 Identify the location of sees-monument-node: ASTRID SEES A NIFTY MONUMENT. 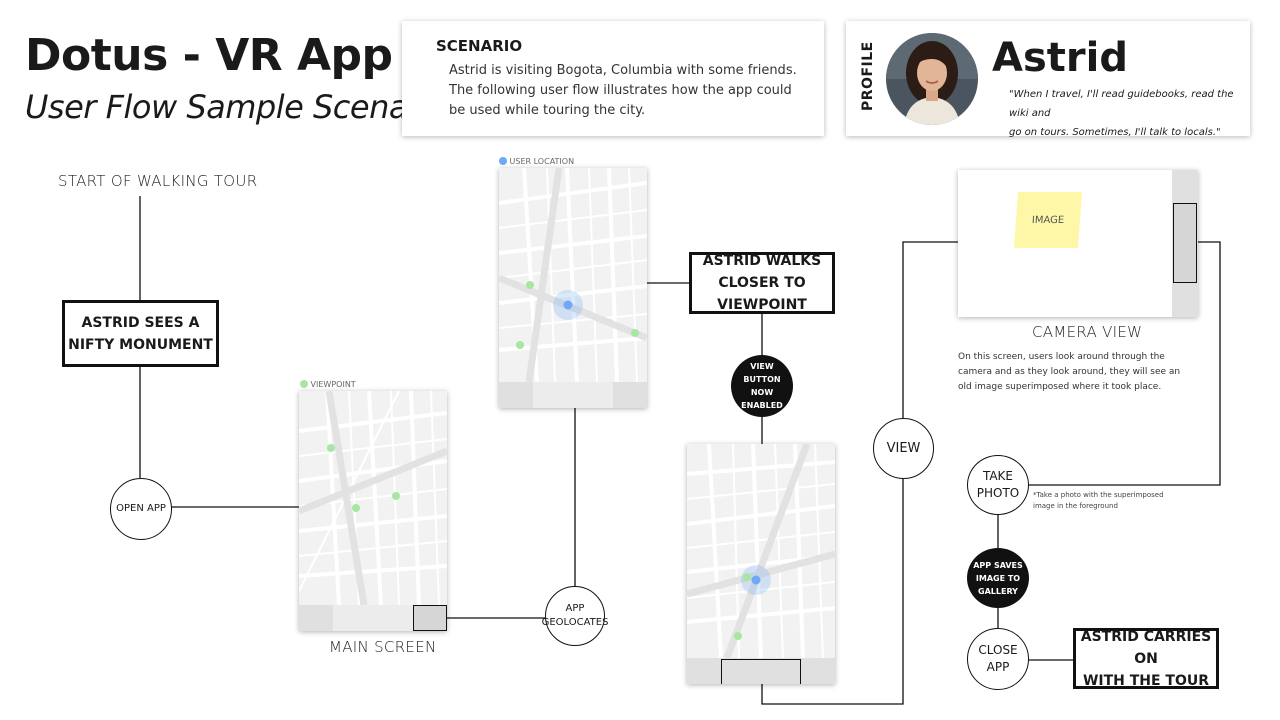
(140, 333).